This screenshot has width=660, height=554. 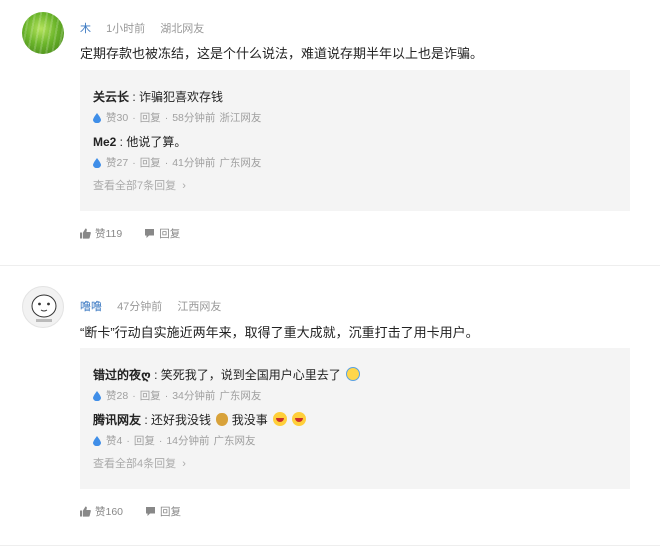 I want to click on comment-text: “断卡”行动自实施近两年来，取得了重大成就，沉重打击了用卡用户。, so click(x=279, y=332).